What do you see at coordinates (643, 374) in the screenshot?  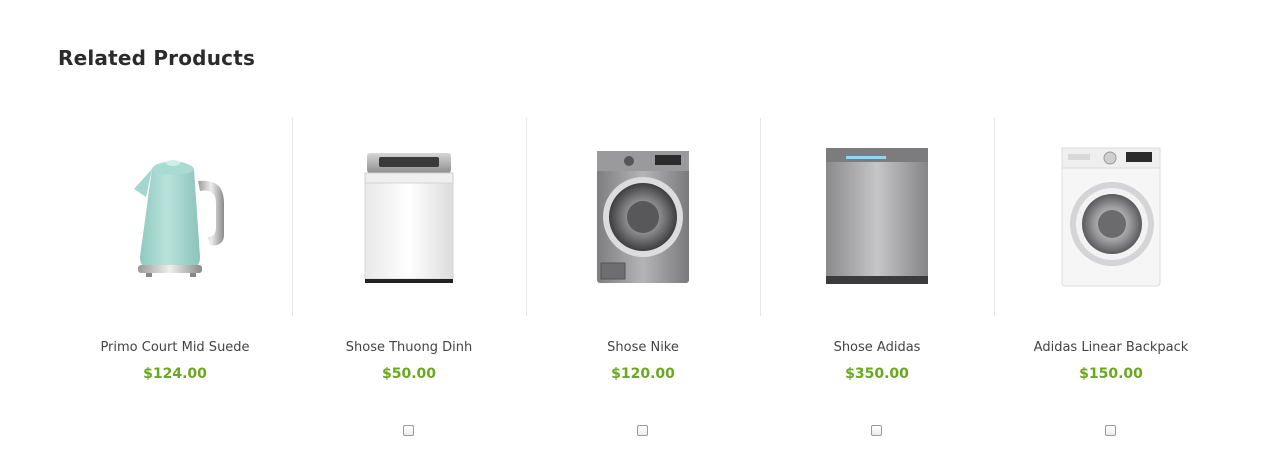 I see `product-price: $120.00` at bounding box center [643, 374].